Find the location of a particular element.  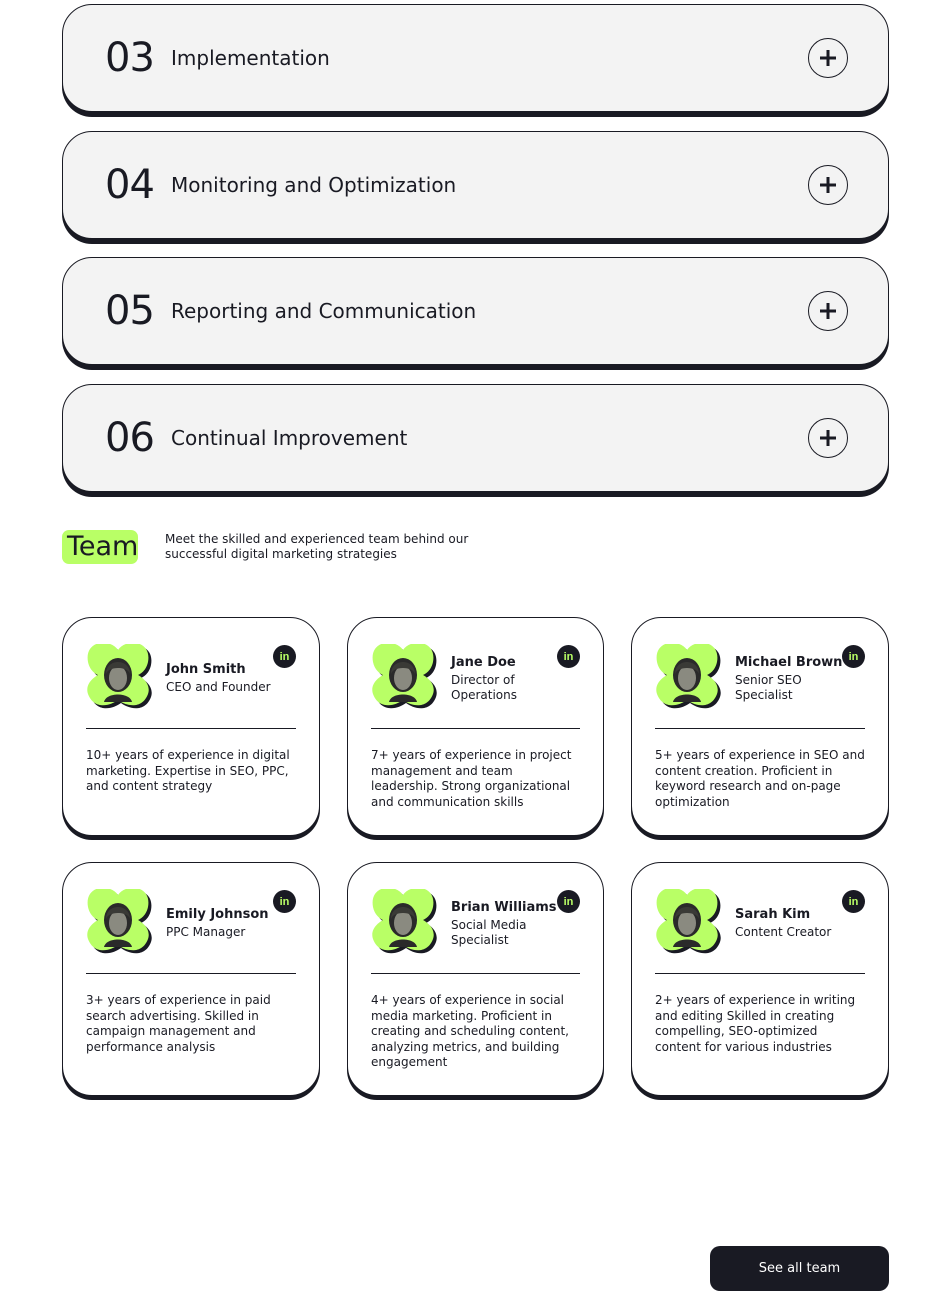

team-card-header: Jane Doe Director of Operations is located at coordinates (475, 677).